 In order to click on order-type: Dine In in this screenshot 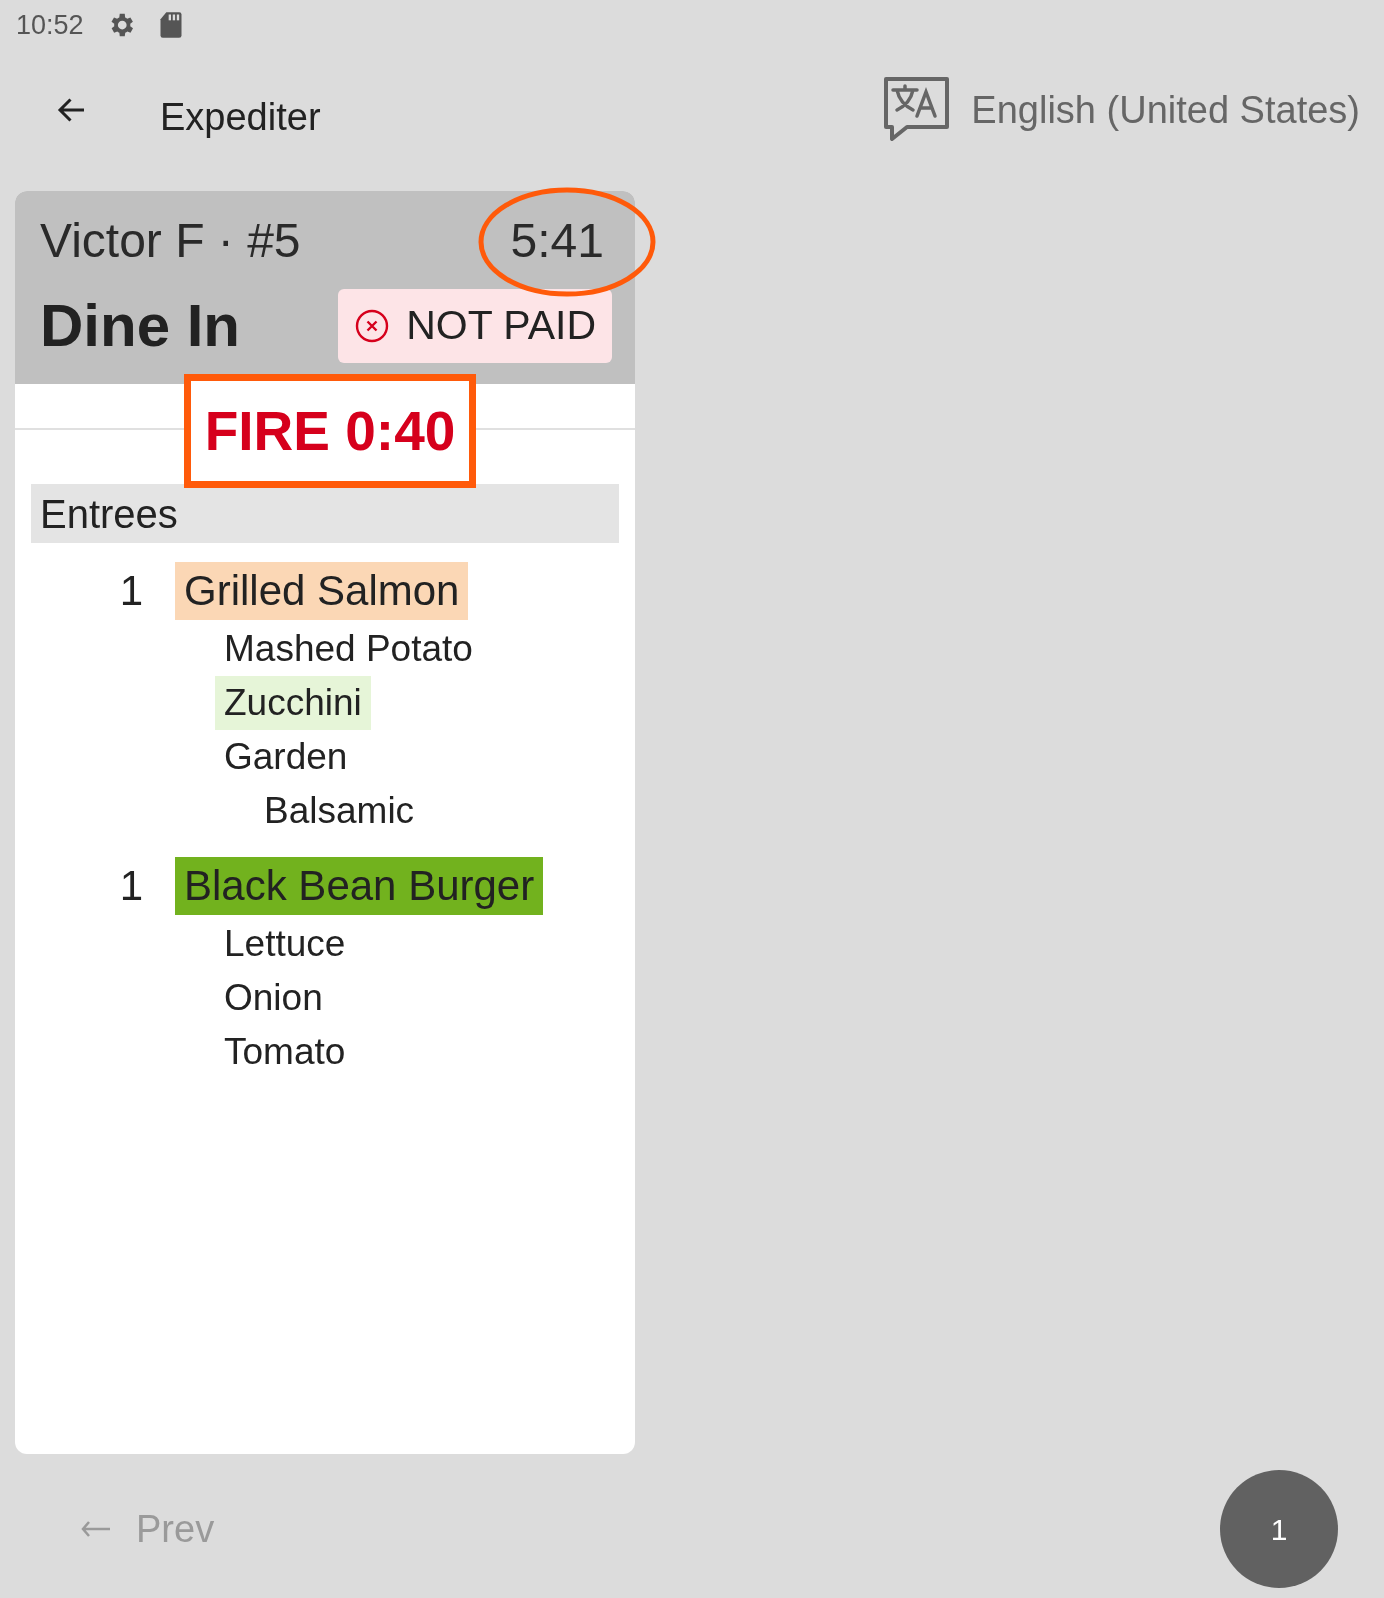, I will do `click(140, 326)`.